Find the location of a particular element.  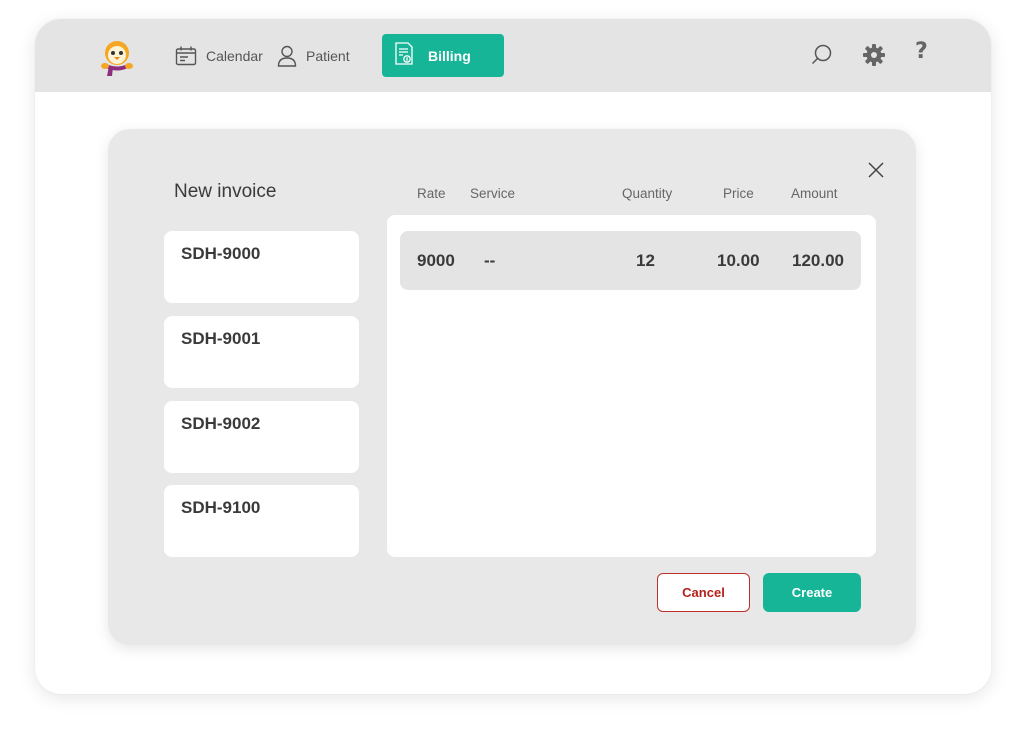

invoice-id: SDH-9100 is located at coordinates (221, 507).